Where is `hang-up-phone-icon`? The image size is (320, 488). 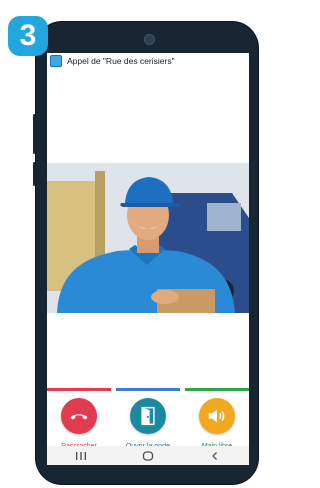
hang-up-phone-icon is located at coordinates (79, 417).